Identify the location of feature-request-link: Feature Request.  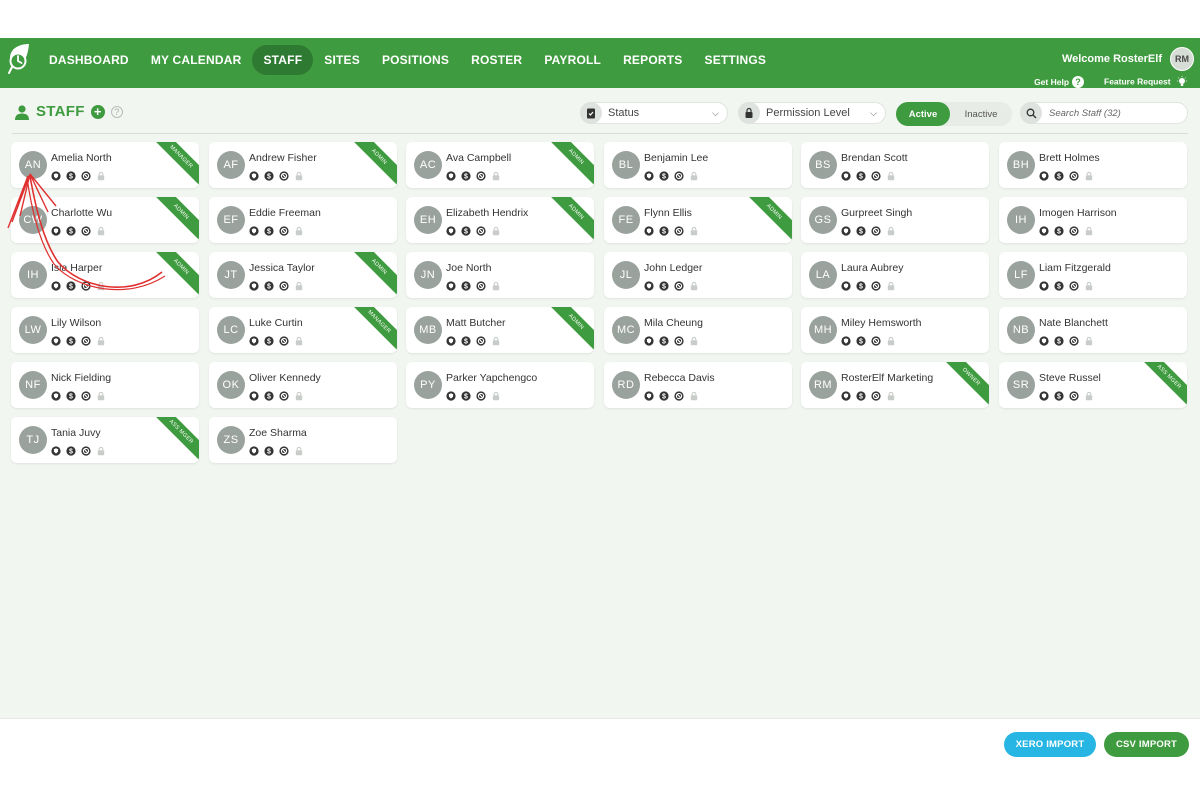
(1146, 82).